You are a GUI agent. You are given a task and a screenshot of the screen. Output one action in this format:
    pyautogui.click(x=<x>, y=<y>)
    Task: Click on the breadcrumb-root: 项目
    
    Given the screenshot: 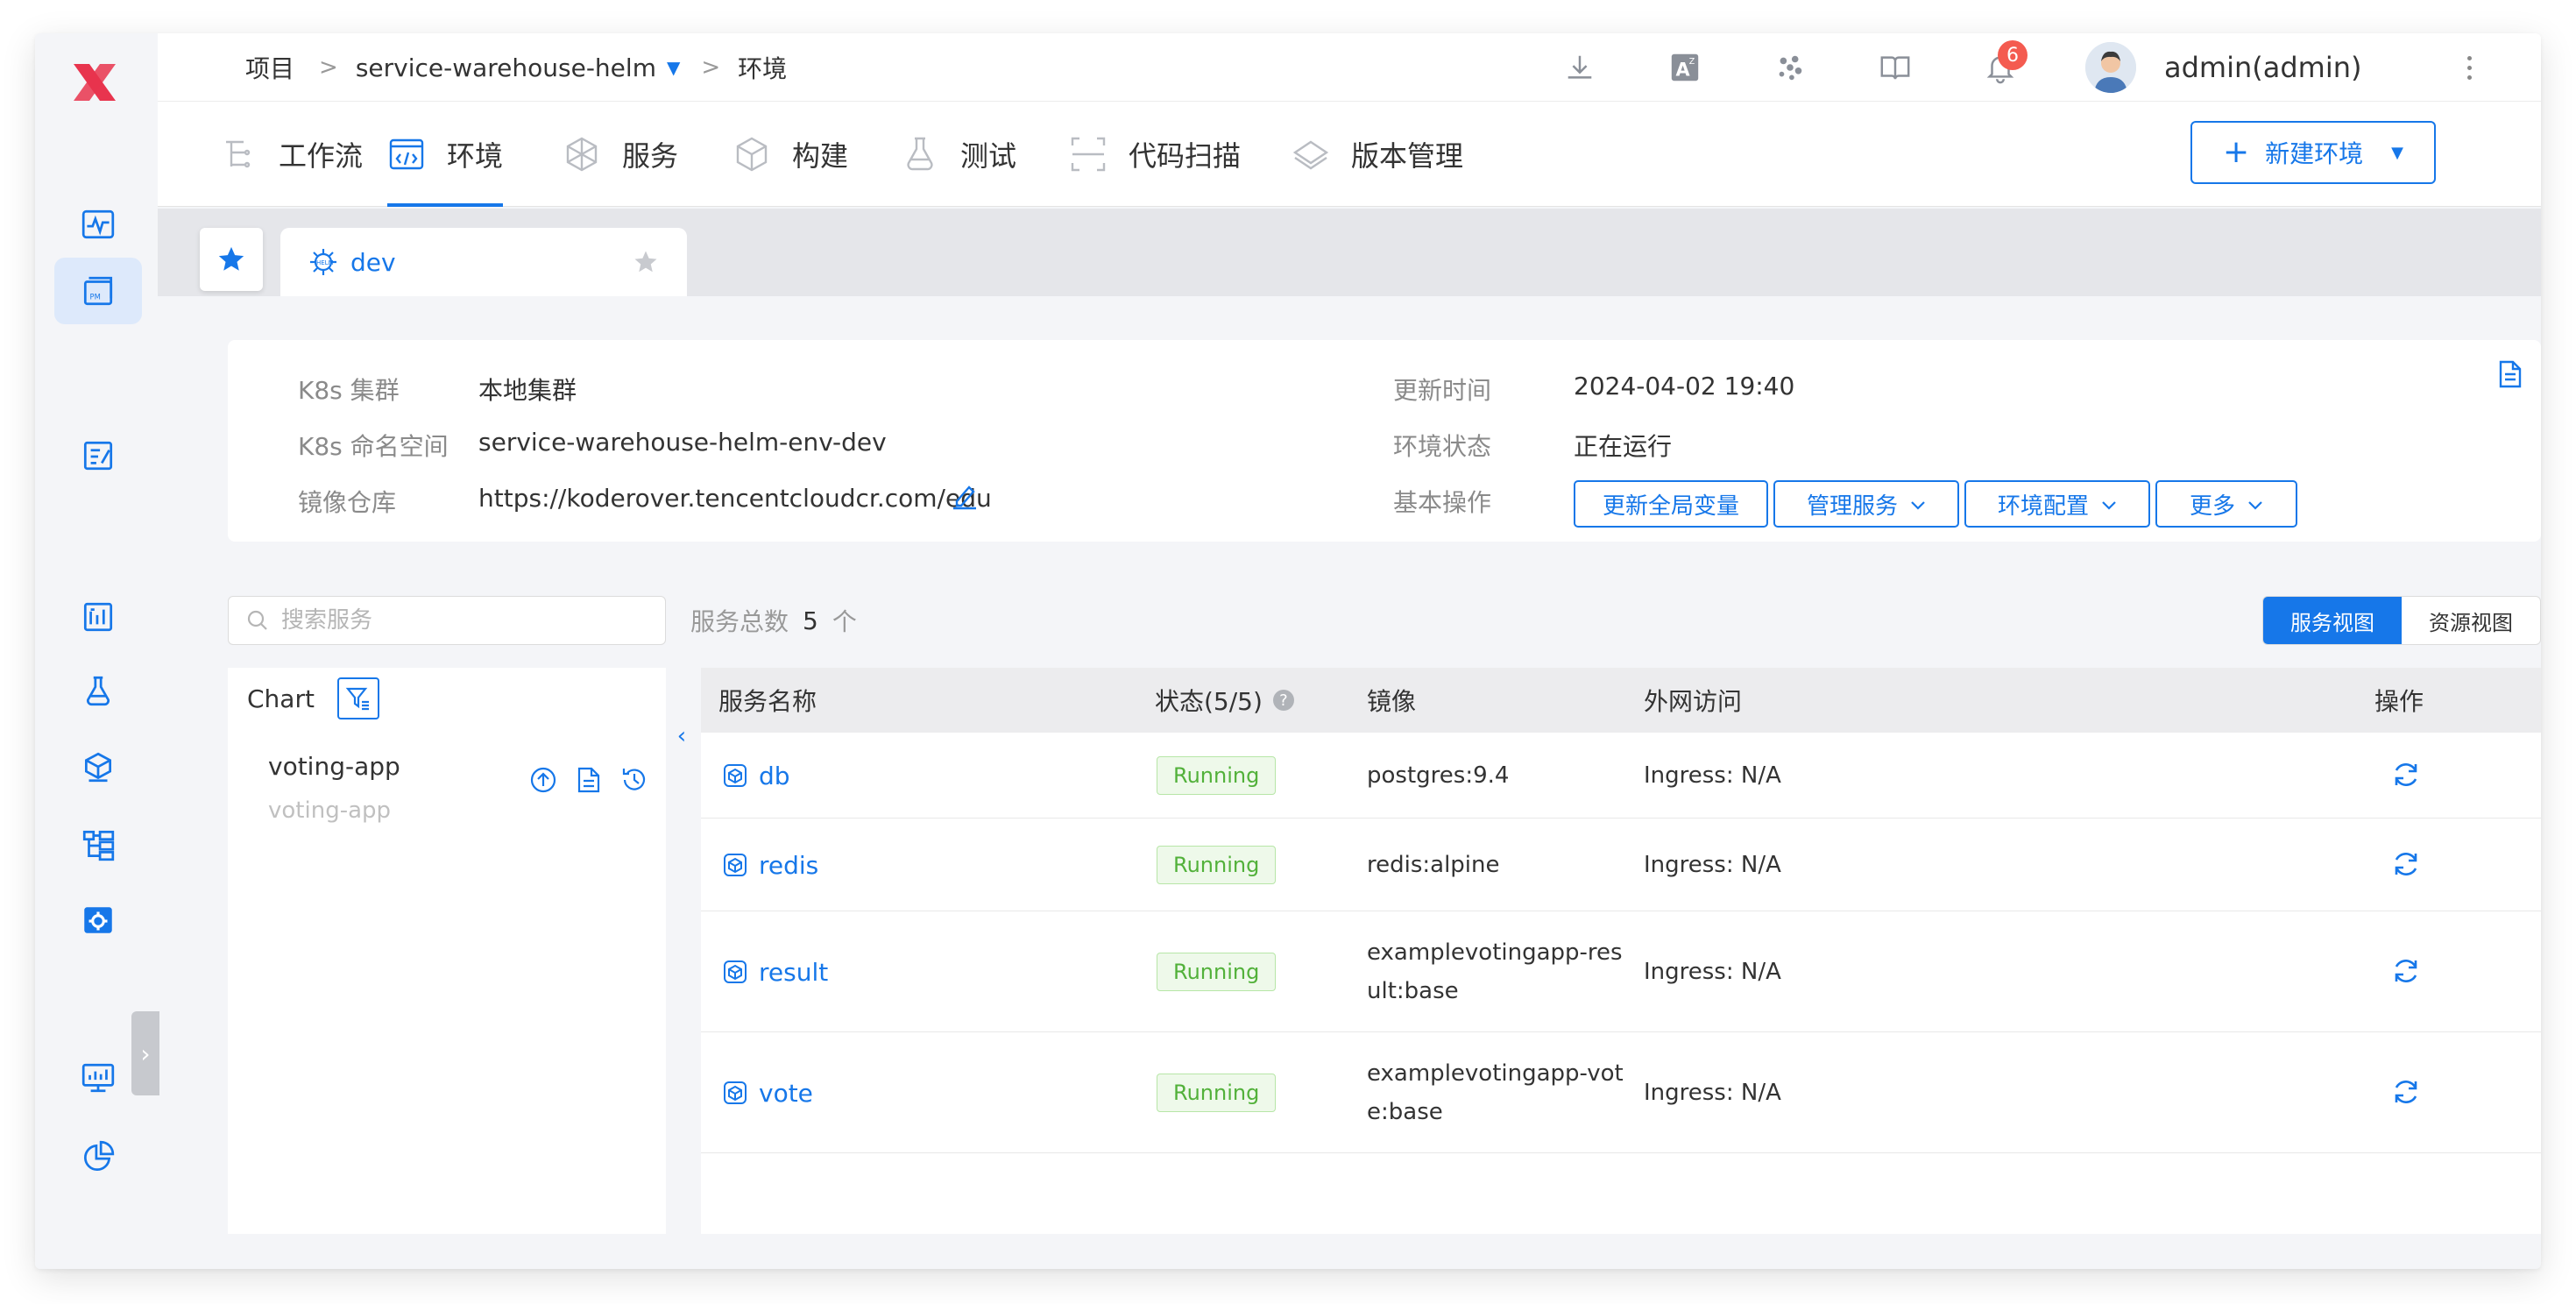 What is the action you would take?
    pyautogui.click(x=269, y=67)
    